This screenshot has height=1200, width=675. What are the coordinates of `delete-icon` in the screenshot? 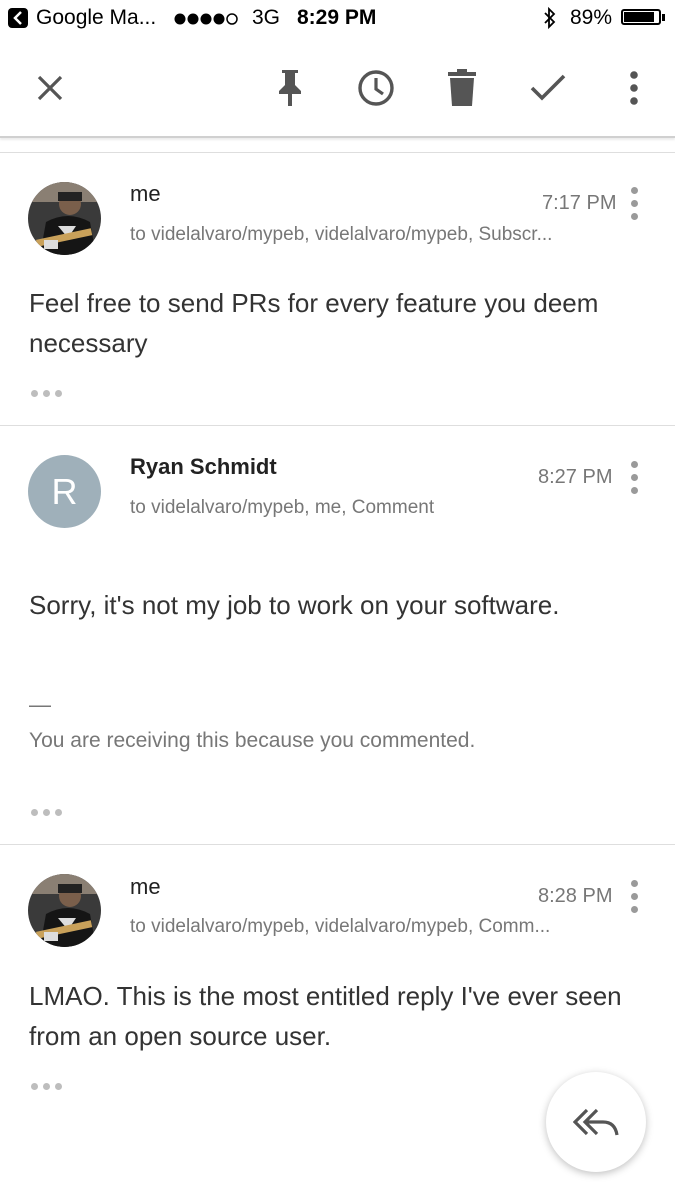 It's located at (462, 87).